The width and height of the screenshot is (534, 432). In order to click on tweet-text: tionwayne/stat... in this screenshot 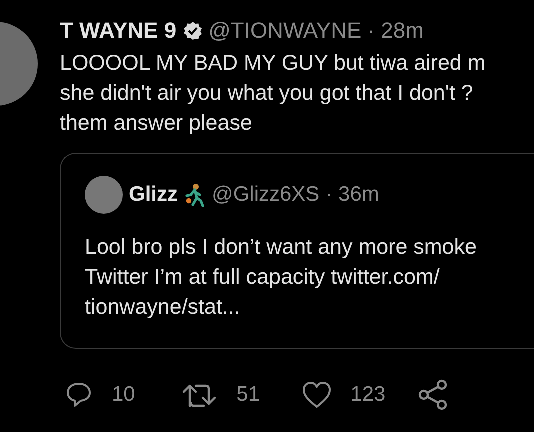, I will do `click(163, 307)`.